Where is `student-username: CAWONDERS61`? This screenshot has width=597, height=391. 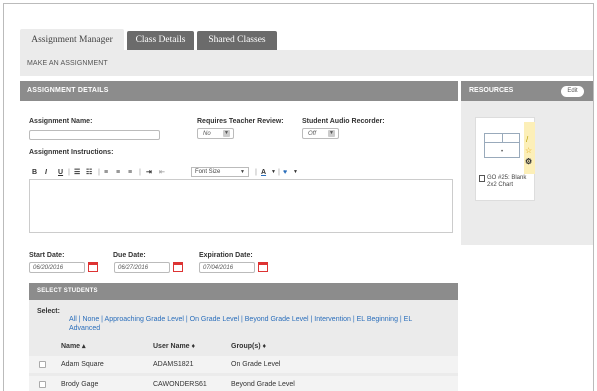 student-username: CAWONDERS61 is located at coordinates (180, 384).